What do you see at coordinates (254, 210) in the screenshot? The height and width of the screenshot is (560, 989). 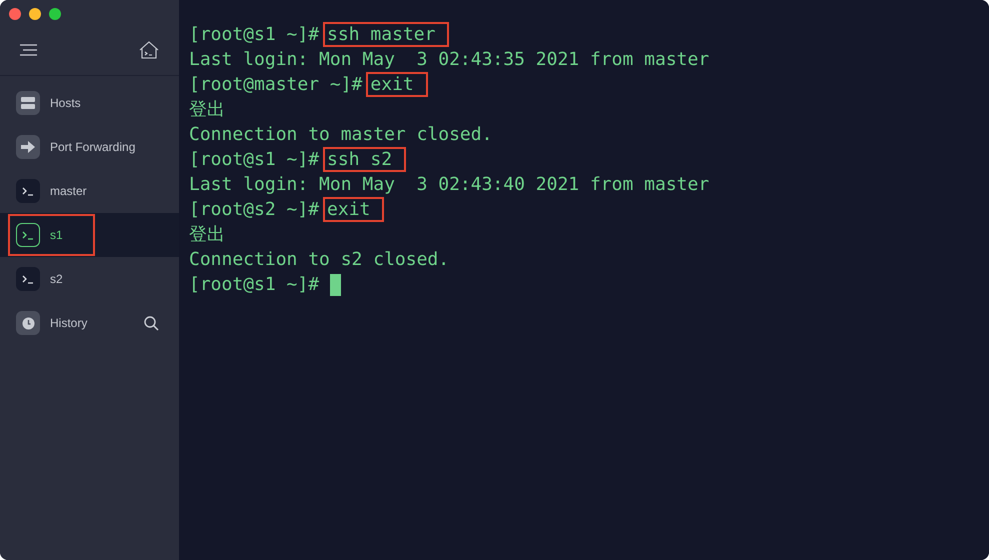 I see `shell-prompt: [root@s2 ~]#` at bounding box center [254, 210].